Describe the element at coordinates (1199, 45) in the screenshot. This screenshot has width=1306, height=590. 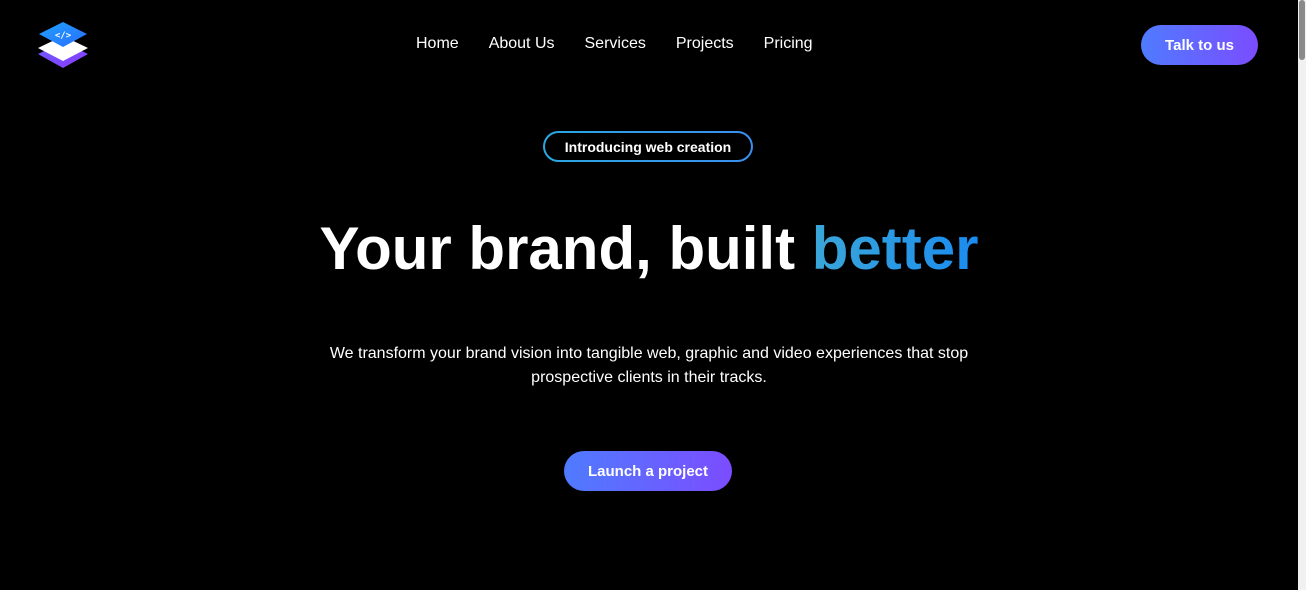
I see `talk-to-us-button: Talk to us` at that location.